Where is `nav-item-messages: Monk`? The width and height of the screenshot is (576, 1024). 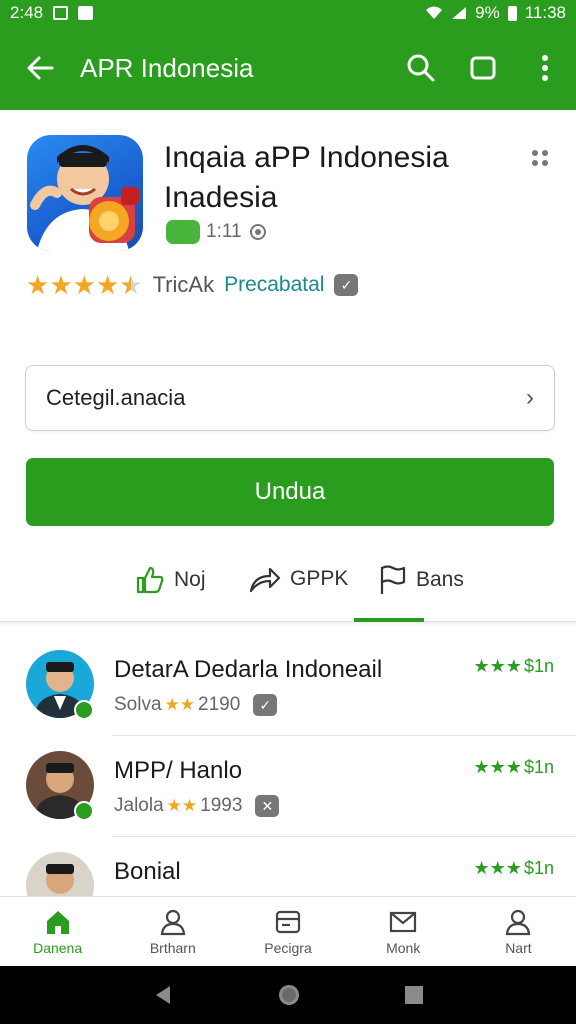 nav-item-messages: Monk is located at coordinates (403, 931).